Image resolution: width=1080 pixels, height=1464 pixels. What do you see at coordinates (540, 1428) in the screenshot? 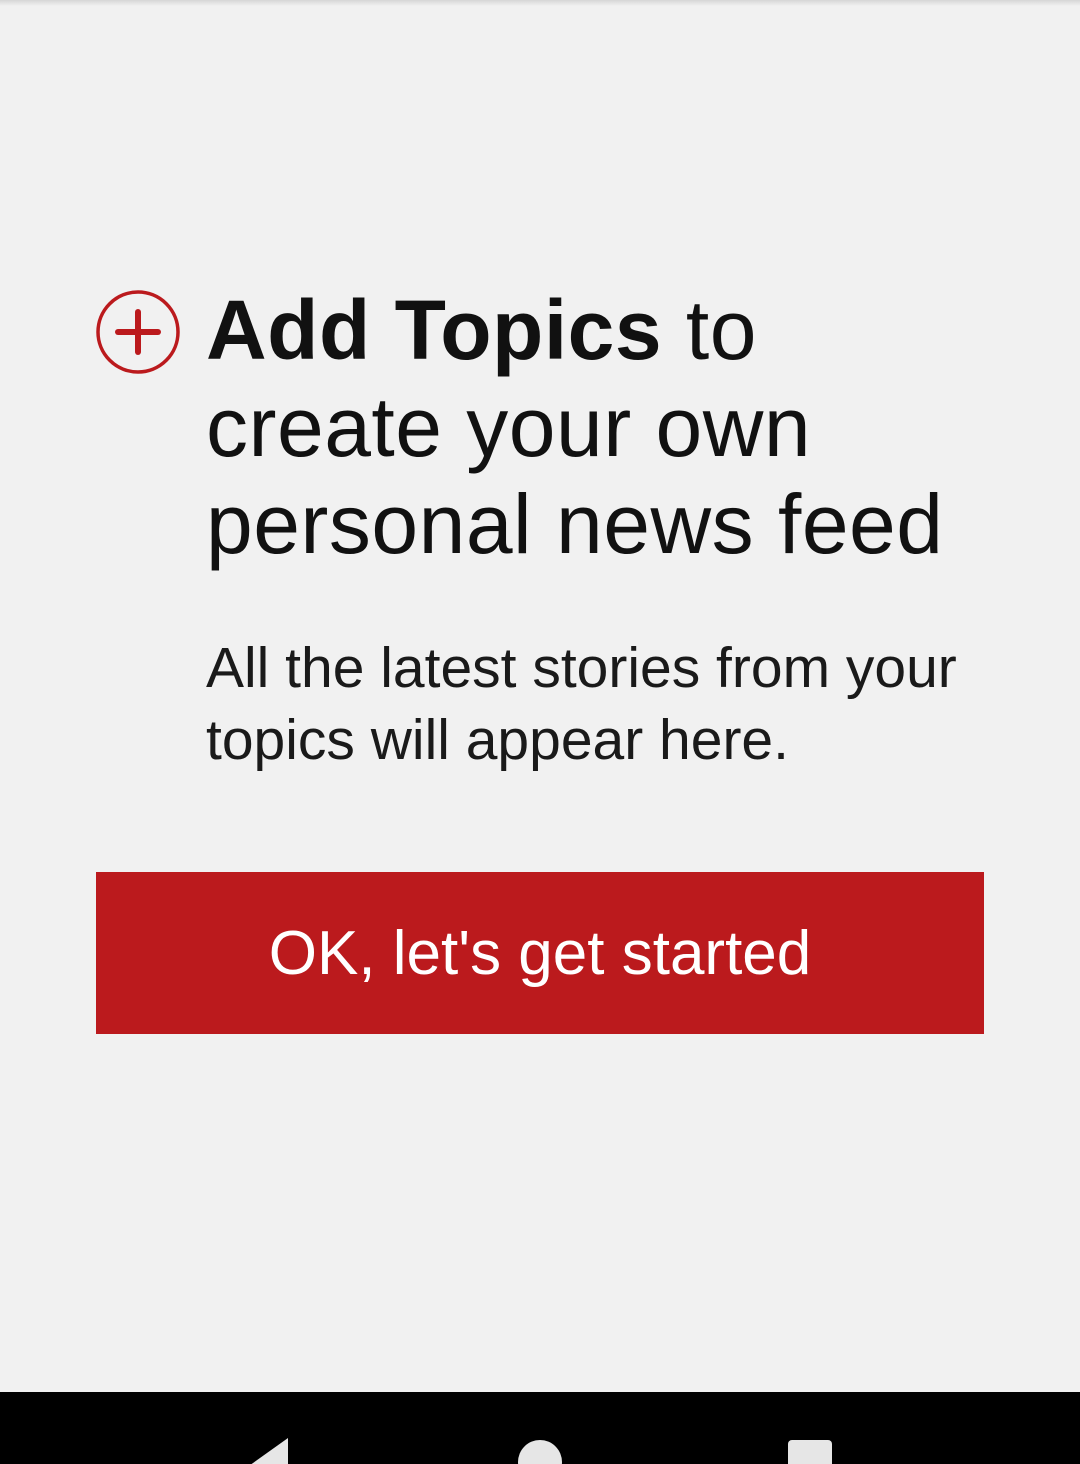
I see `system-nav-bar` at bounding box center [540, 1428].